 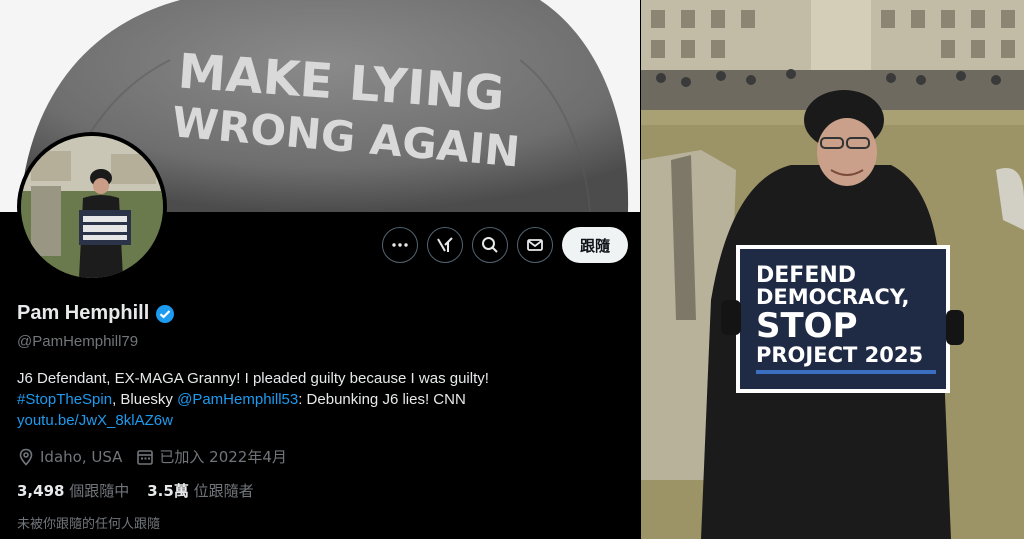 What do you see at coordinates (145, 457) in the screenshot?
I see `calendar-icon` at bounding box center [145, 457].